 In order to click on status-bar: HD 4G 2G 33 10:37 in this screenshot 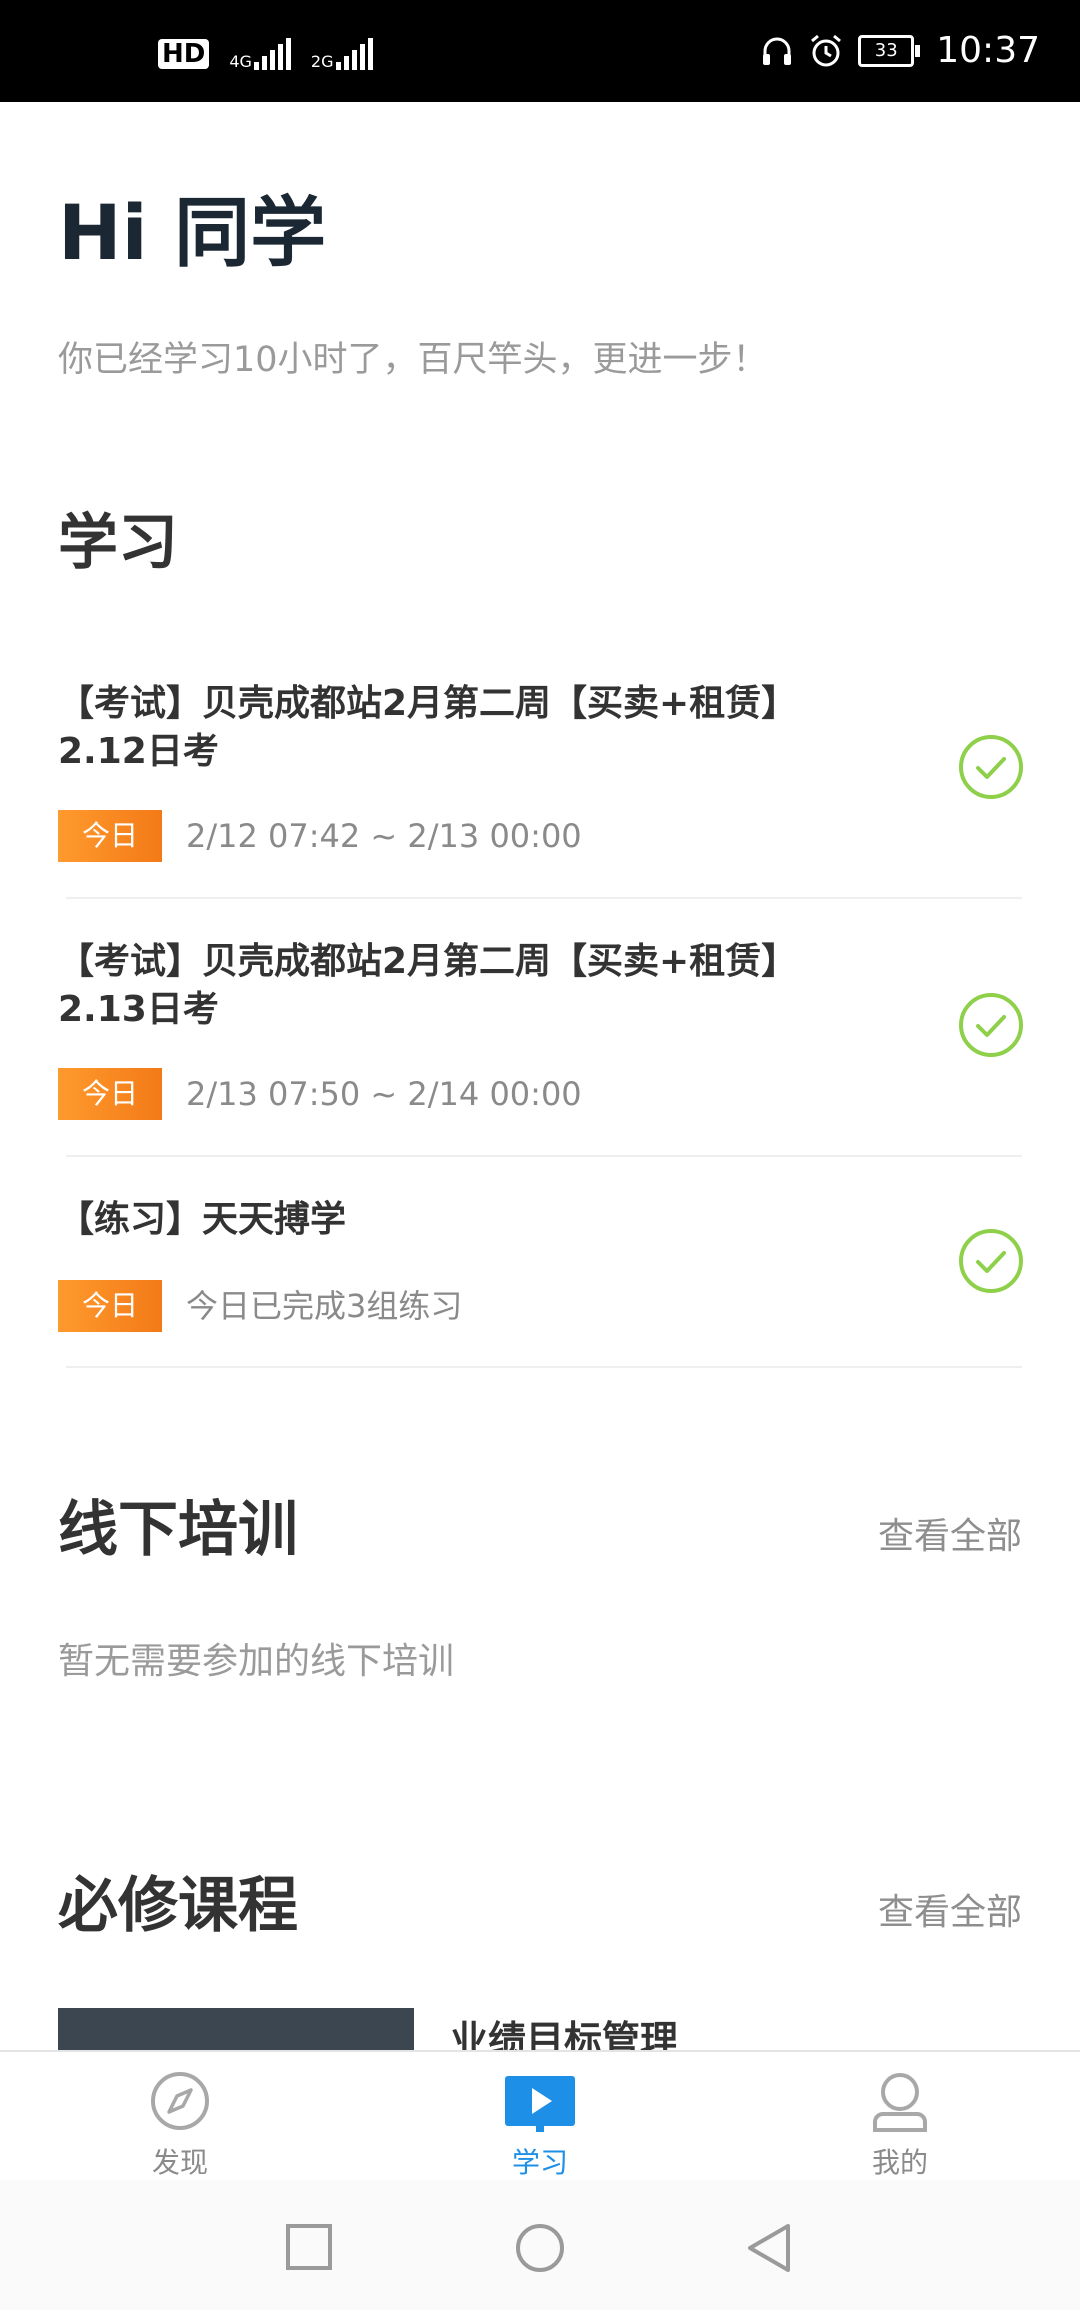, I will do `click(540, 51)`.